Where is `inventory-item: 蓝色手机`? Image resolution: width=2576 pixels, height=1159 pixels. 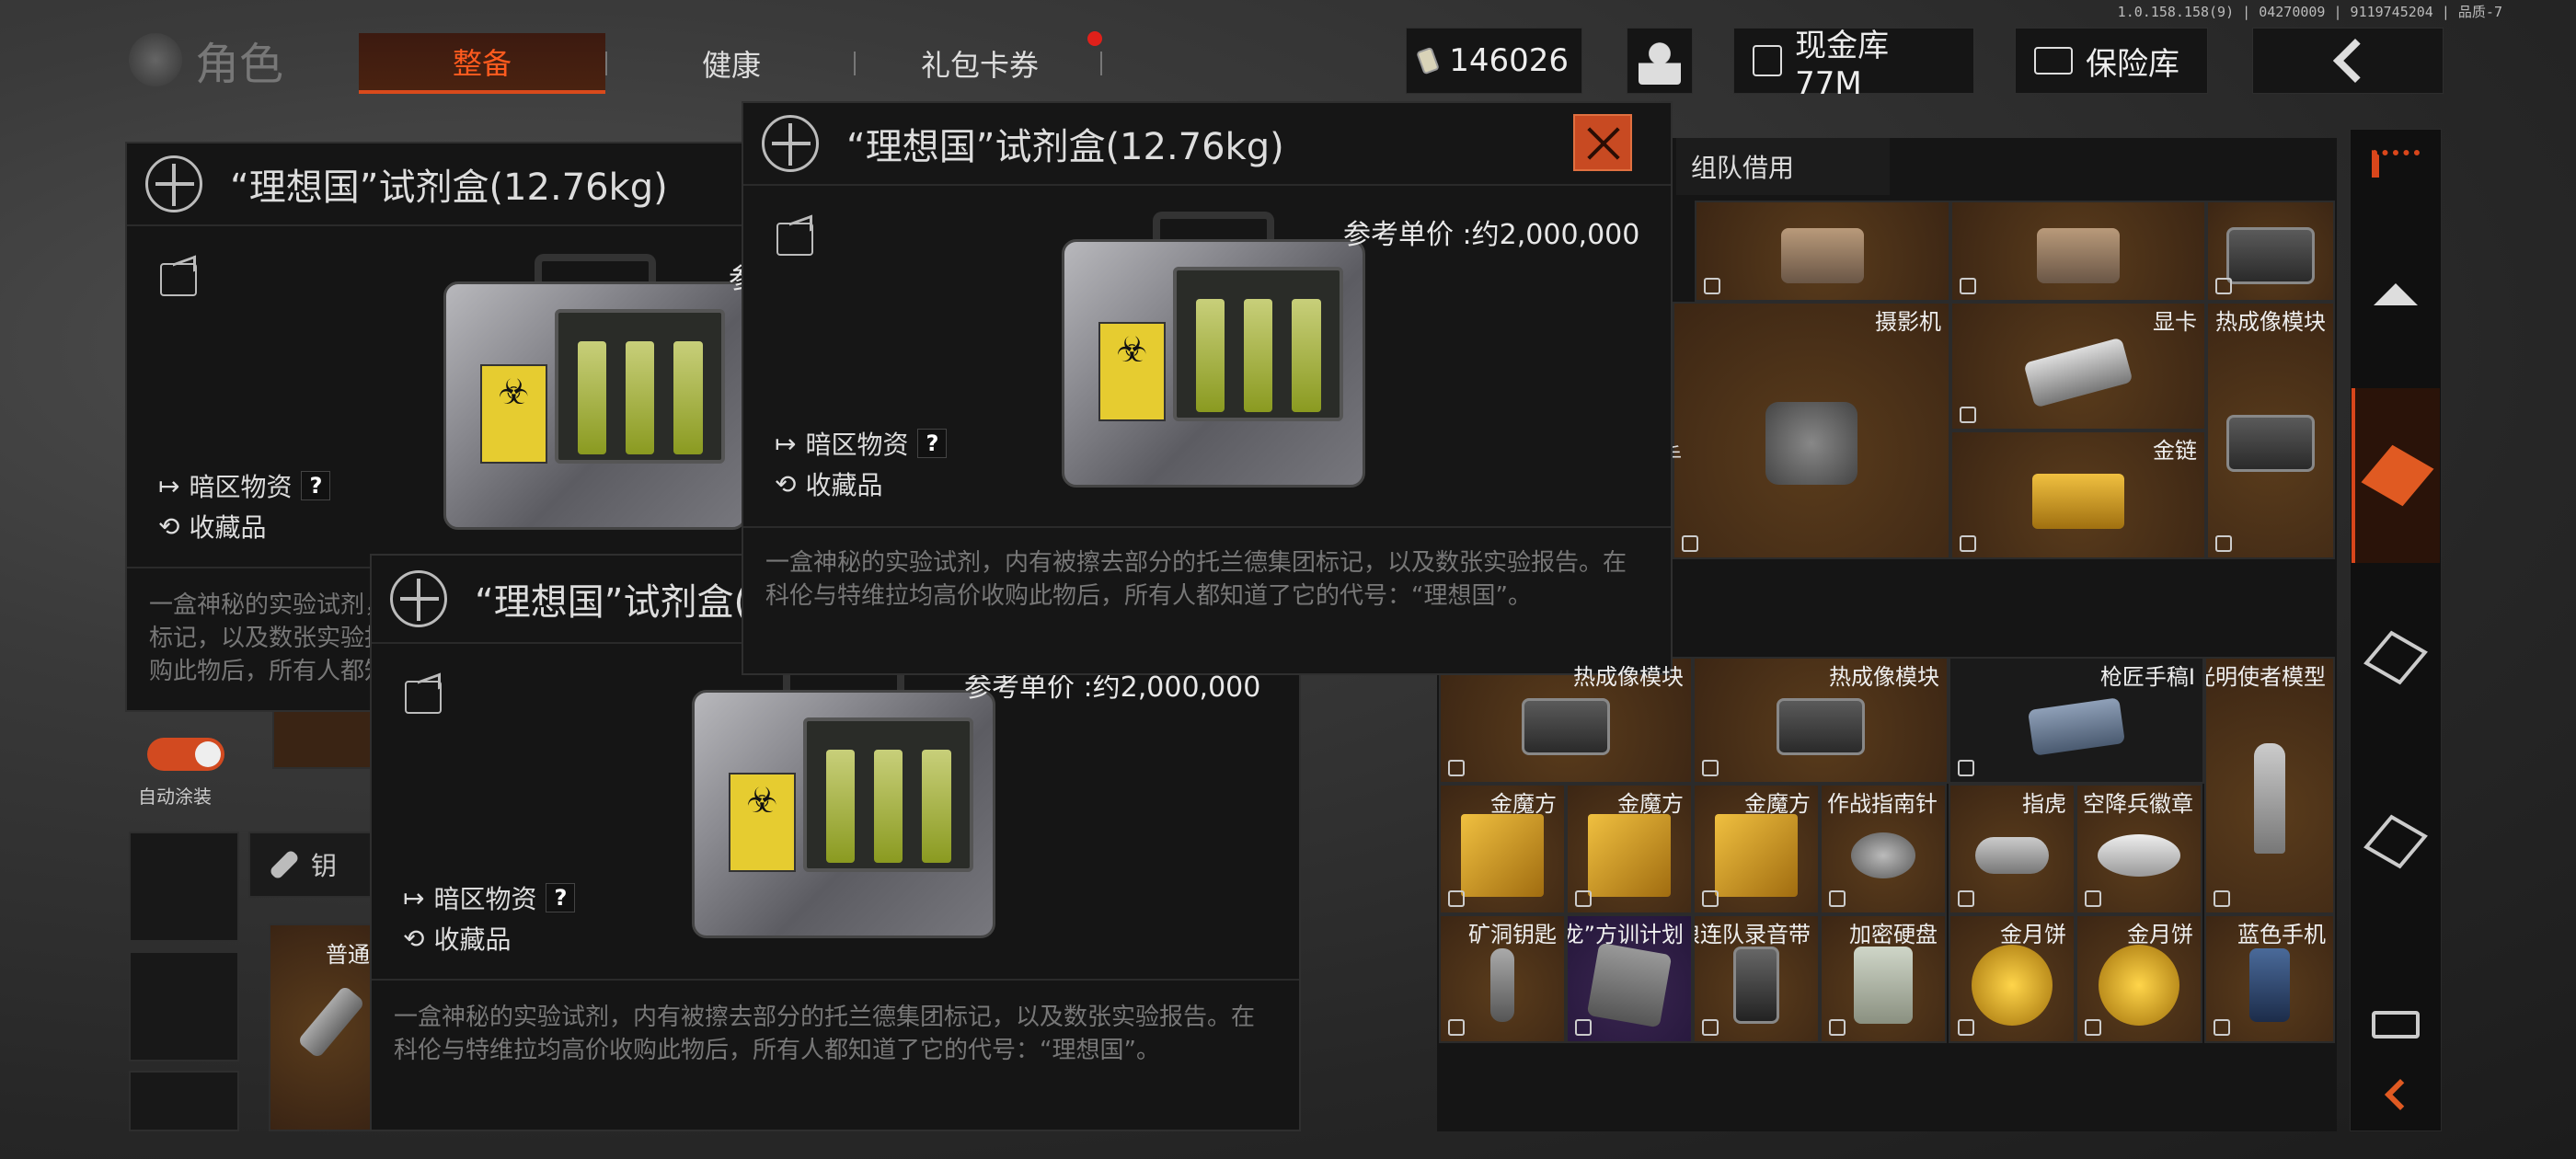 inventory-item: 蓝色手机 is located at coordinates (2269, 978).